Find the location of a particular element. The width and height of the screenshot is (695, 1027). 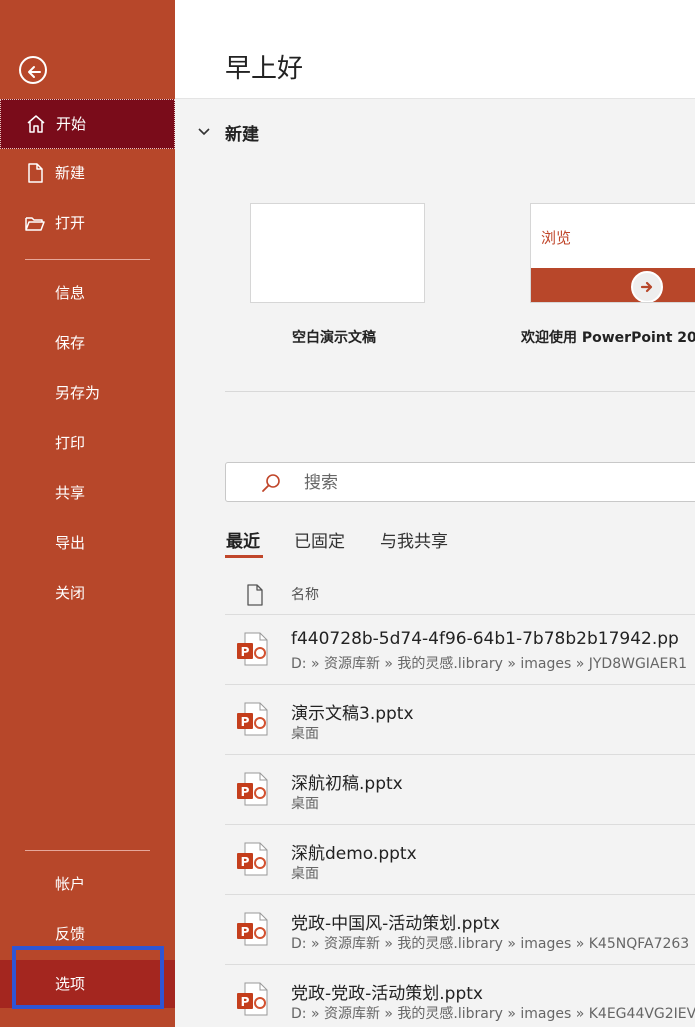

template-caption: 空白演示文稿 is located at coordinates (334, 338).